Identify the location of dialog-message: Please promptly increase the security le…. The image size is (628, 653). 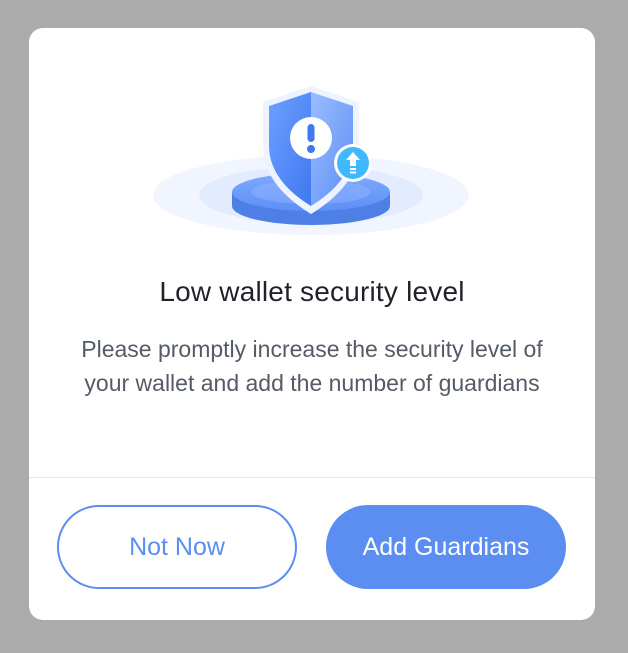
(312, 366).